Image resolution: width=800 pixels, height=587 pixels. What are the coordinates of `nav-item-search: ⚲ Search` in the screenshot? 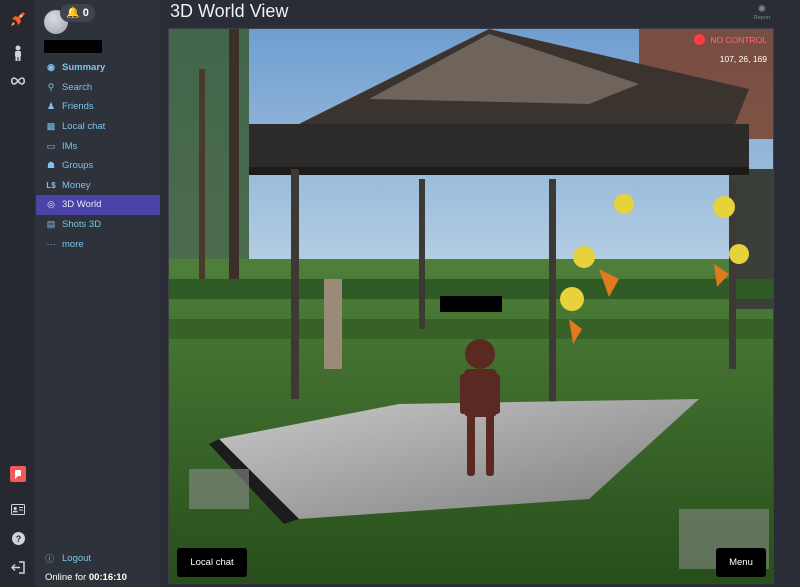 It's located at (98, 88).